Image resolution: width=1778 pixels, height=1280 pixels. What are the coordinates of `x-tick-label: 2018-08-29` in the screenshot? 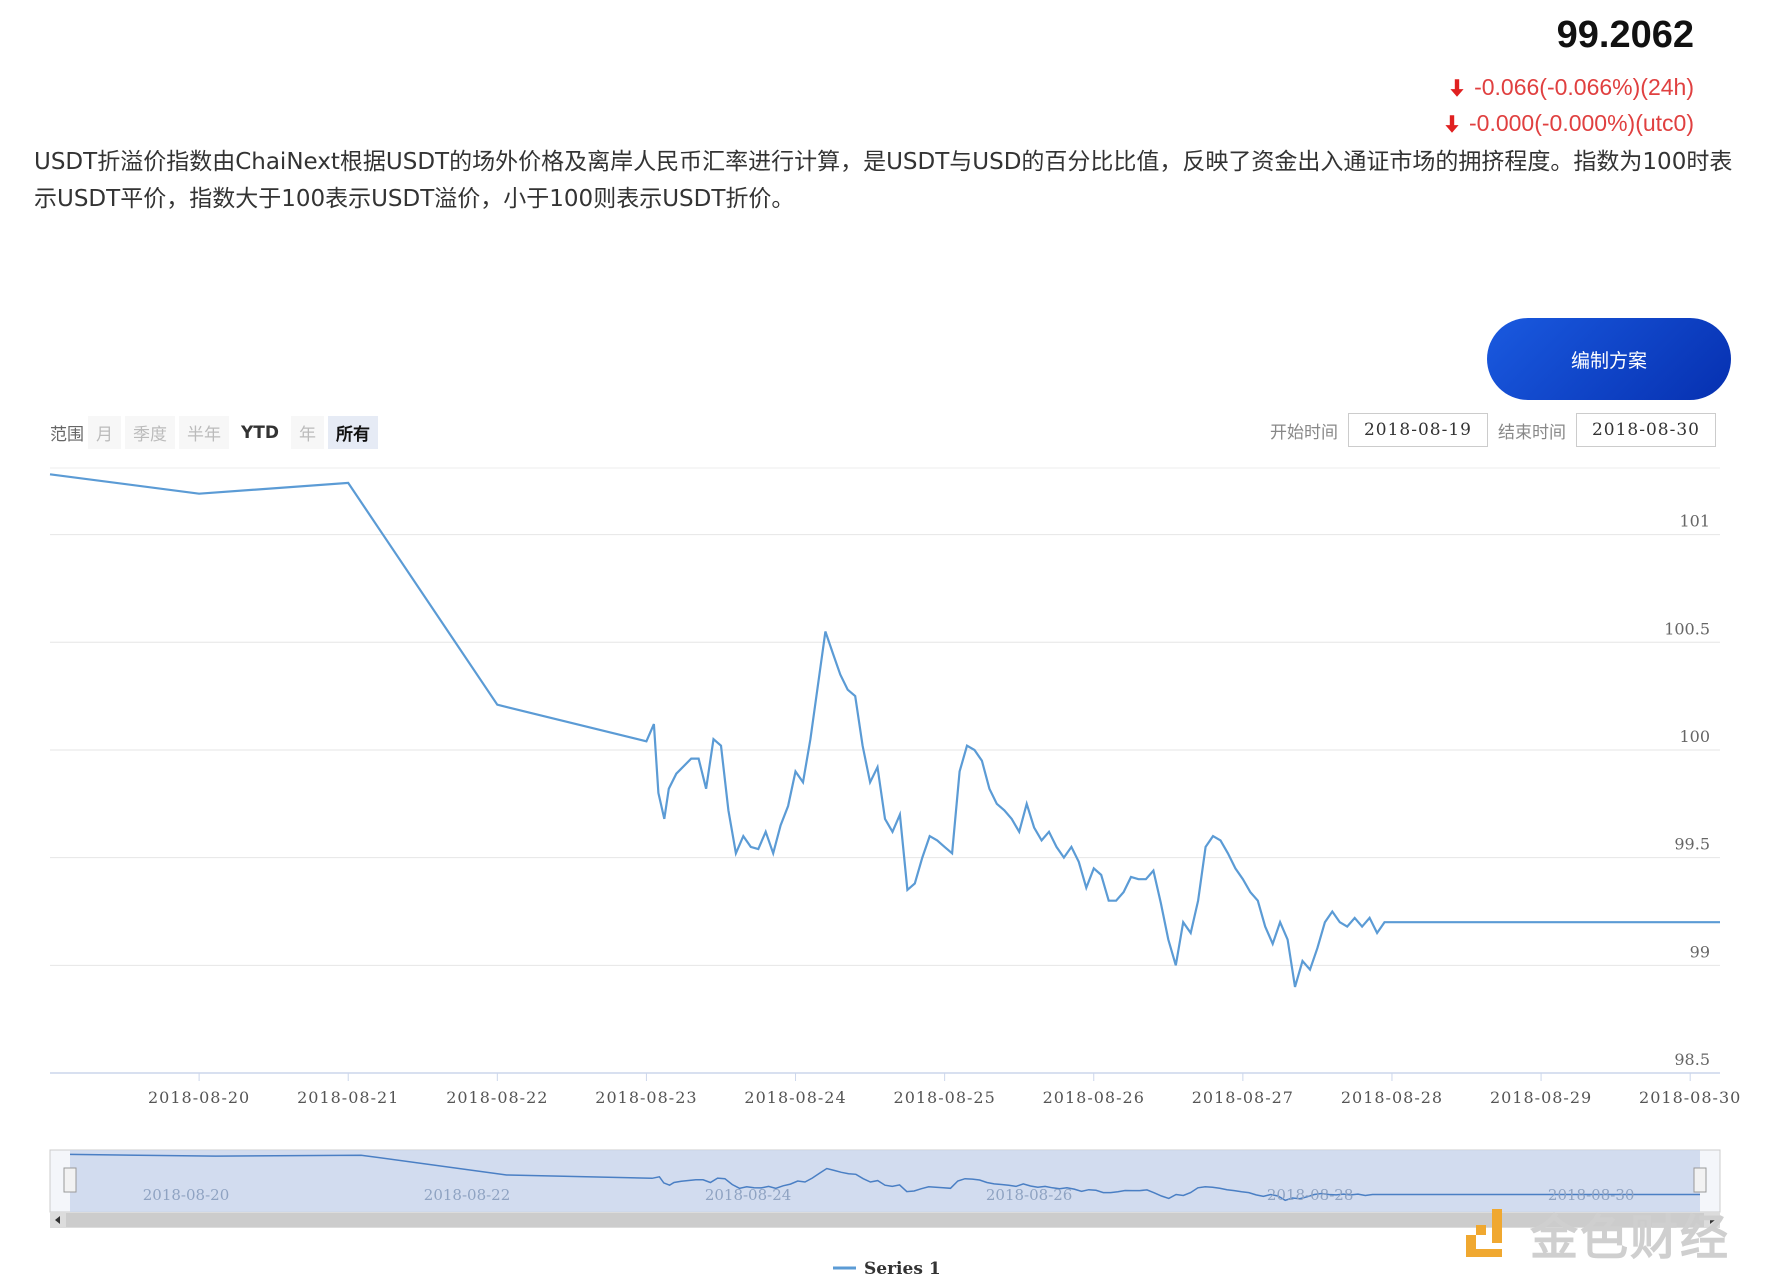 It's located at (1541, 1097).